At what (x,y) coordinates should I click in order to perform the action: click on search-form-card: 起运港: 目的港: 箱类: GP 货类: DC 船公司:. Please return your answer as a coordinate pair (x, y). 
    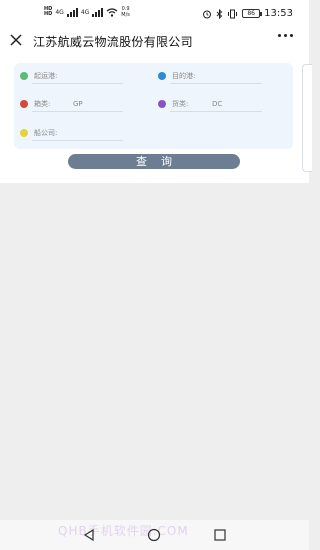
    Looking at the image, I should click on (153, 106).